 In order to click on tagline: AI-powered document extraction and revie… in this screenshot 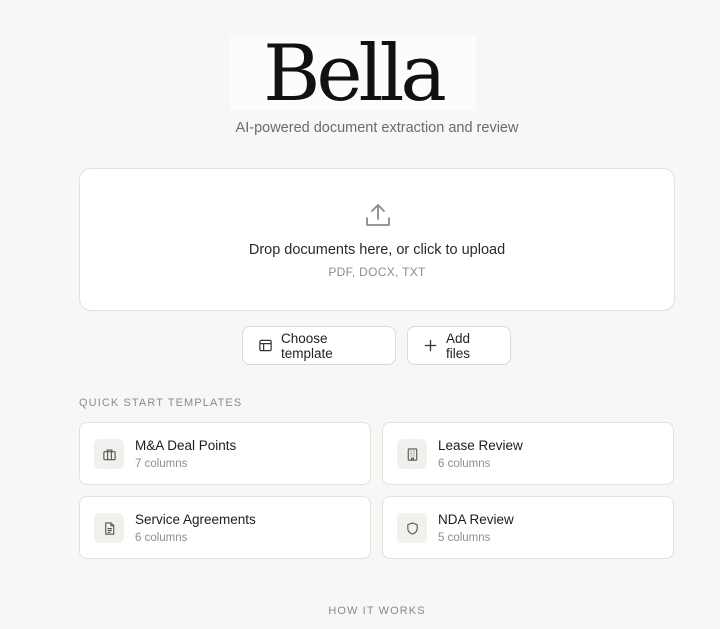, I will do `click(377, 128)`.